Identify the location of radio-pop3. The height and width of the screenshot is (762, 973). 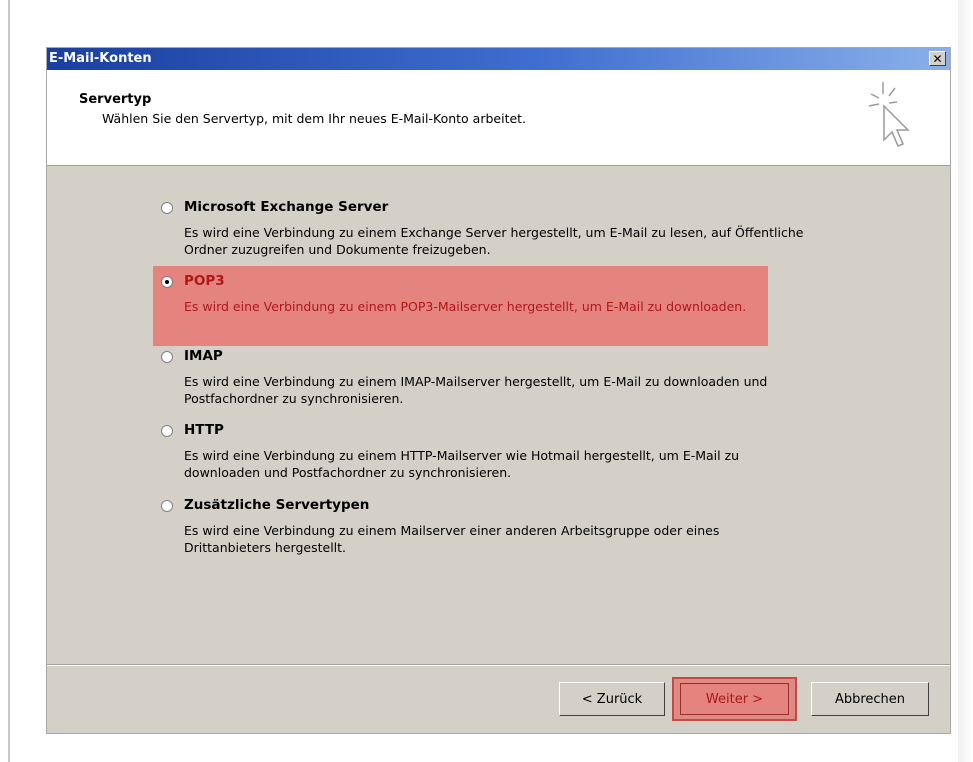
(167, 282).